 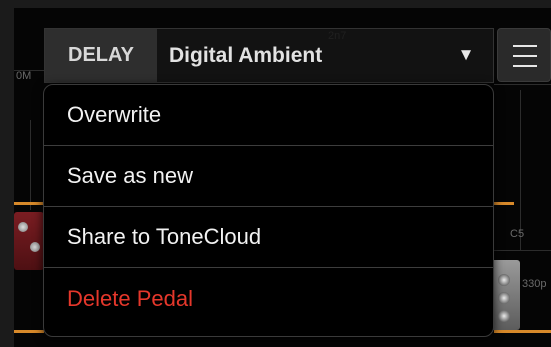 I want to click on delete-pedal-menu-item: Delete Pedal, so click(x=268, y=298).